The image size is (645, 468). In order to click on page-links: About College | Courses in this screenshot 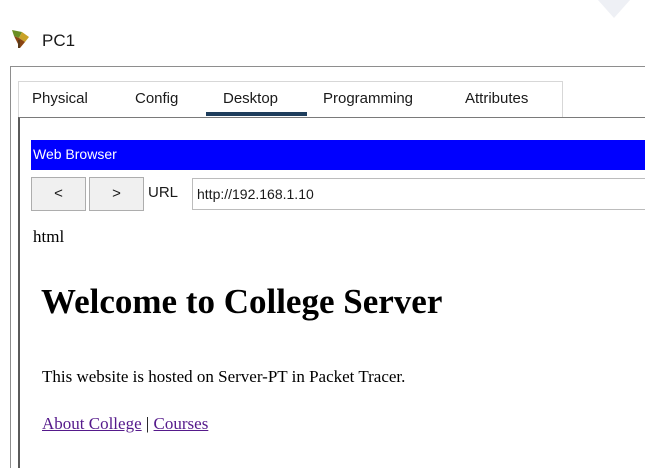, I will do `click(125, 424)`.